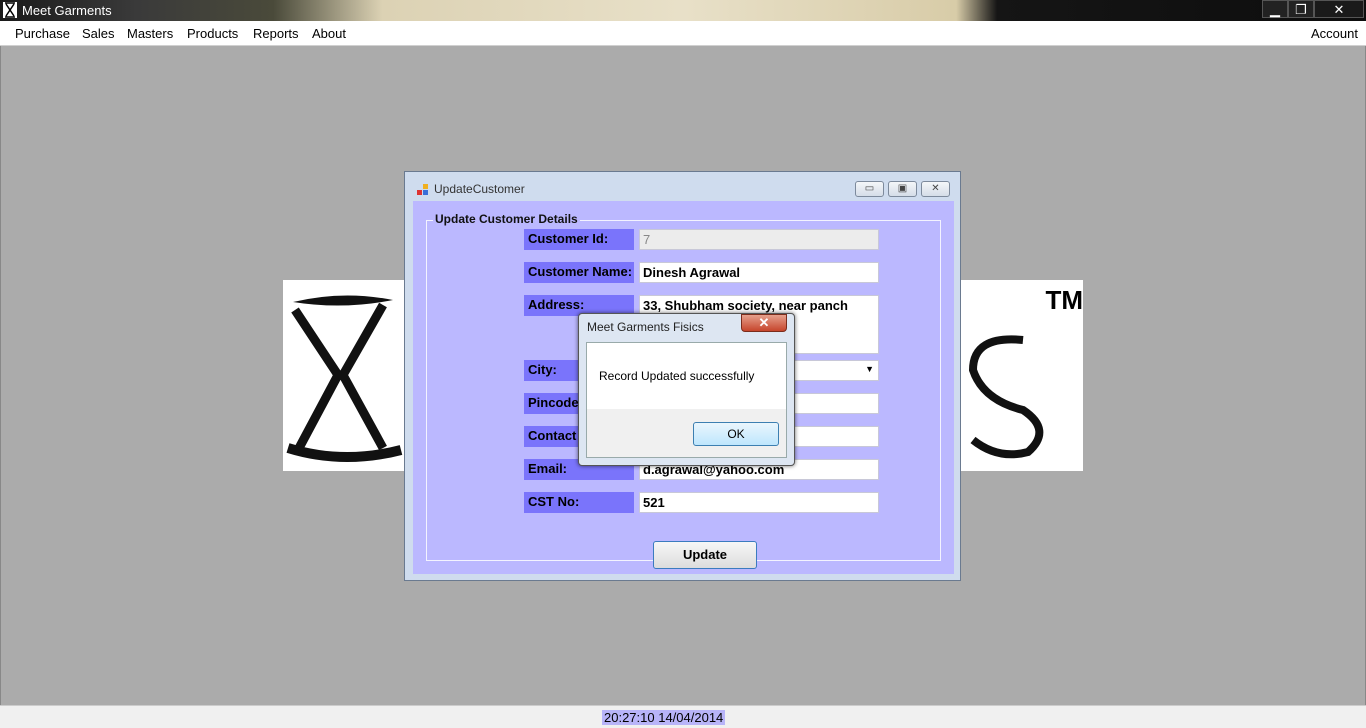  Describe the element at coordinates (664, 717) in the screenshot. I see `status-clock: 20:27:10 14/04/2014` at that location.